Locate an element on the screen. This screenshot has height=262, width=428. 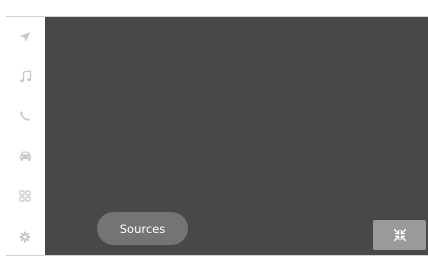
minimize-button is located at coordinates (399, 235).